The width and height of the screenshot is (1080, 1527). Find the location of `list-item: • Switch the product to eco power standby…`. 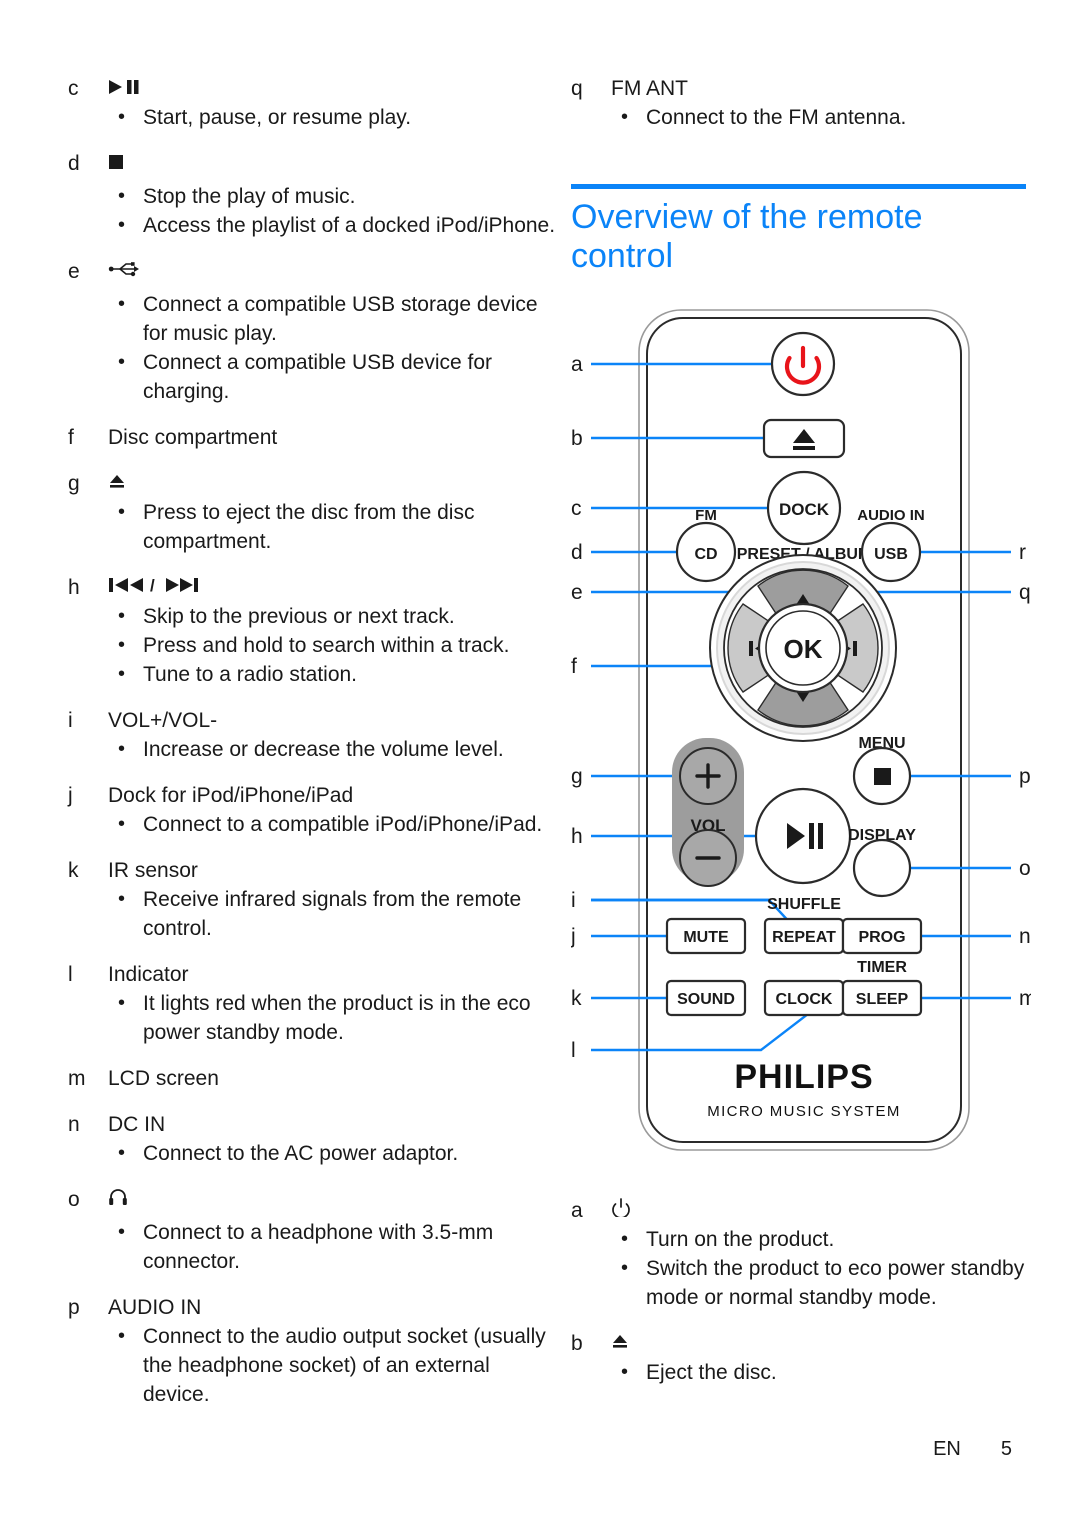

list-item: • Switch the product to eco power standby… is located at coordinates (821, 1283).